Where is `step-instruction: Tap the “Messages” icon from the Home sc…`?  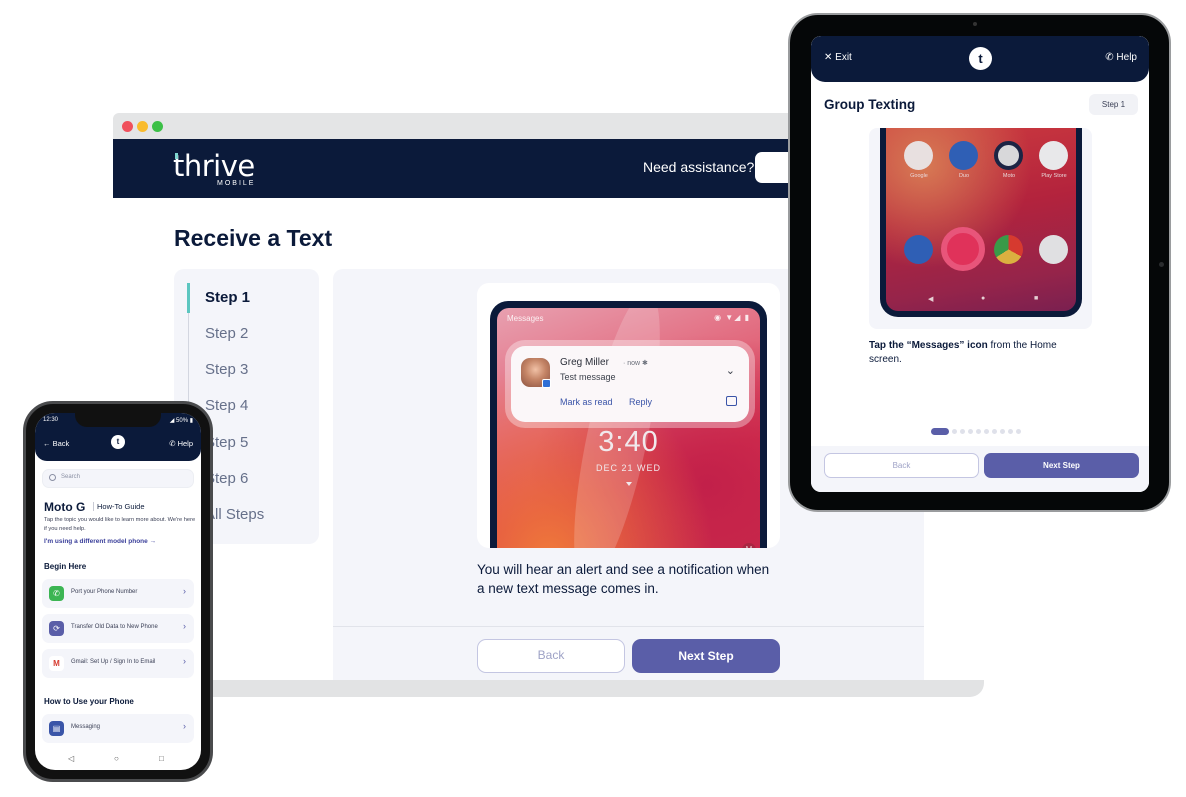
step-instruction: Tap the “Messages” icon from the Home sc… is located at coordinates (979, 353).